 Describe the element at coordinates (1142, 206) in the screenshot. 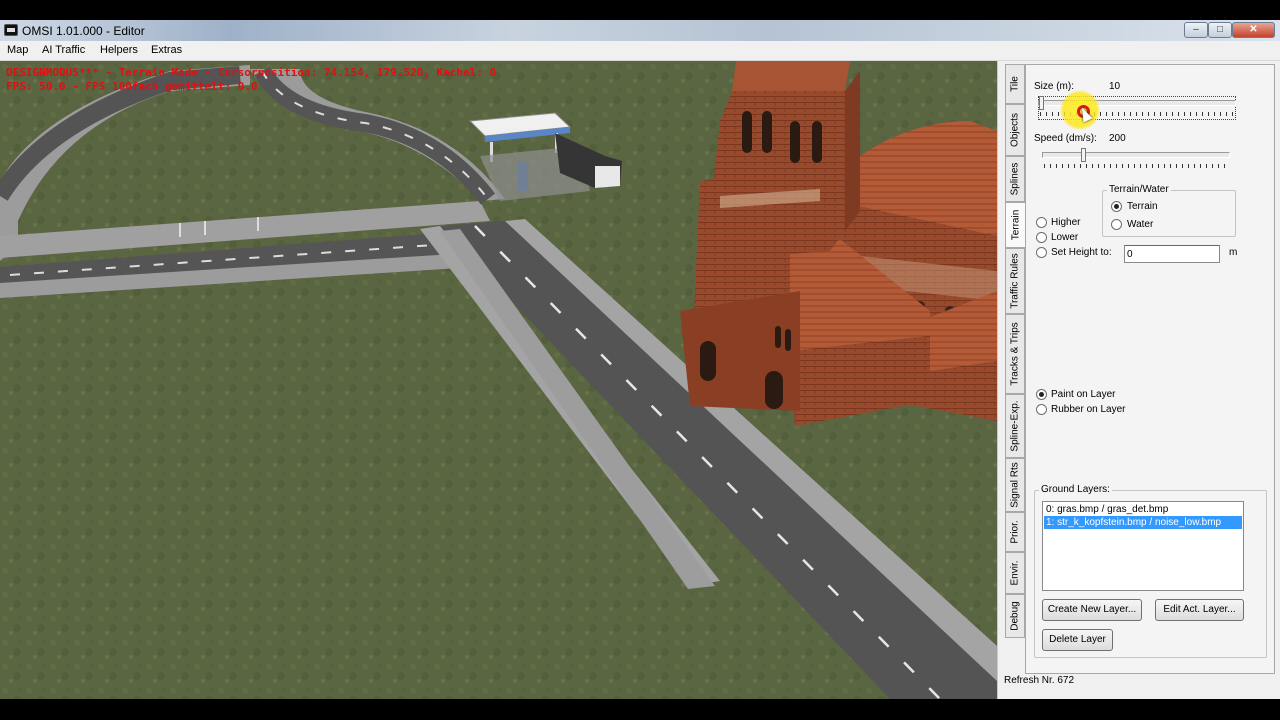

I see `target-terrain-label: Terrain` at that location.